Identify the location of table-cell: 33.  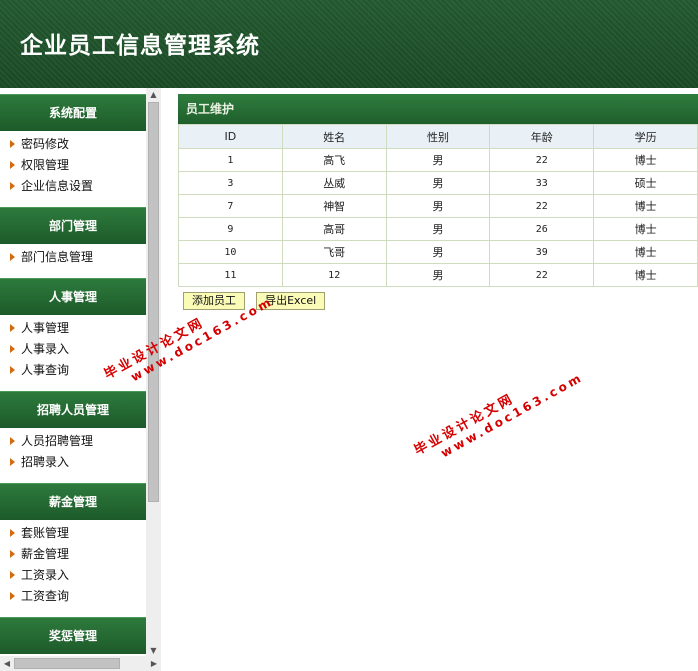
(542, 183).